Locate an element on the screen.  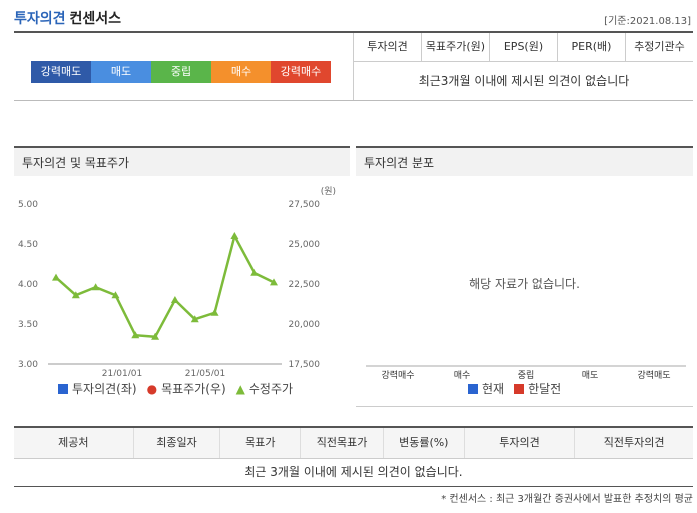
col-change: 변동률(%) is located at coordinates (423, 443).